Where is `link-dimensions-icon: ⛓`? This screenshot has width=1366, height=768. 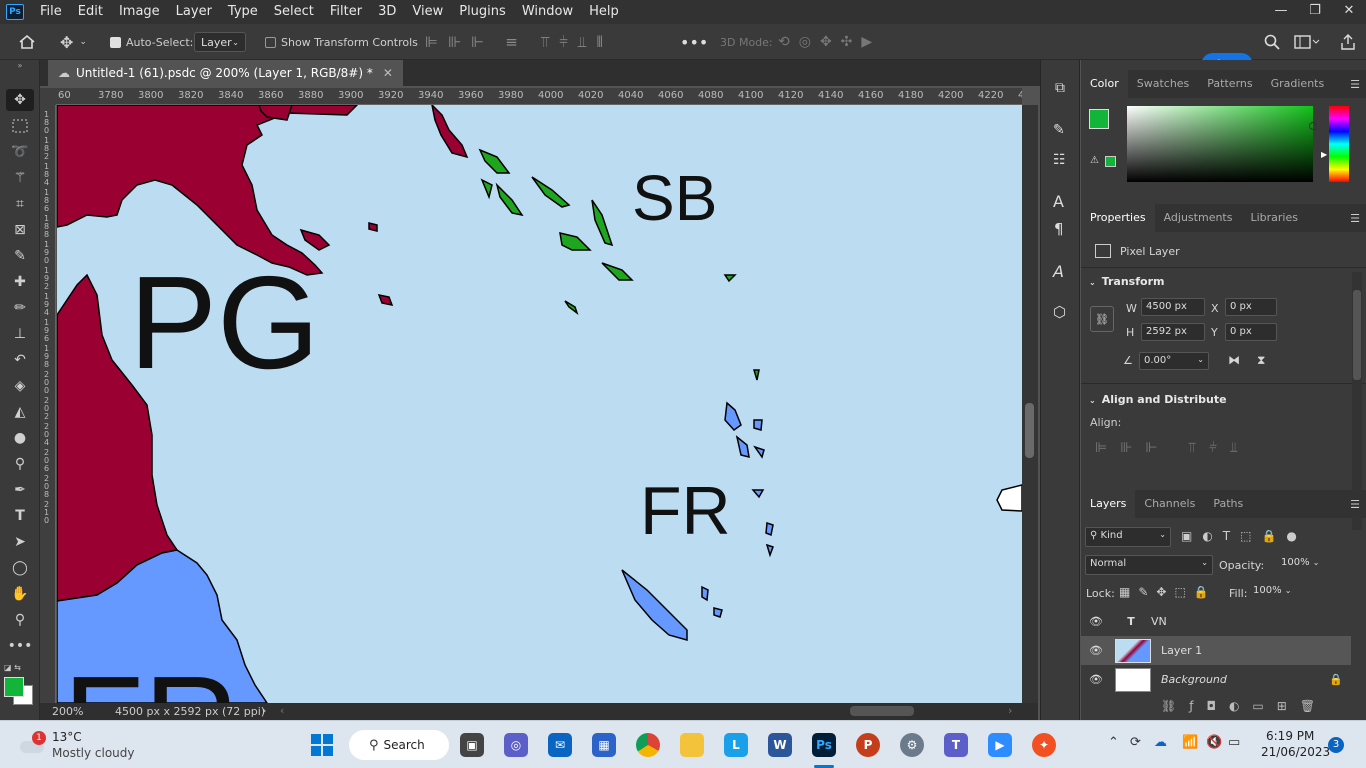 link-dimensions-icon: ⛓ is located at coordinates (1102, 319).